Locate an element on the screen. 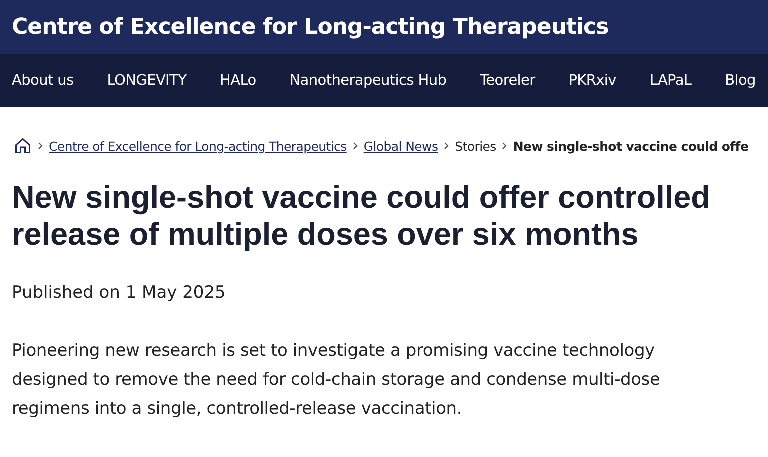 The height and width of the screenshot is (457, 768). nav-link: About us is located at coordinates (43, 80).